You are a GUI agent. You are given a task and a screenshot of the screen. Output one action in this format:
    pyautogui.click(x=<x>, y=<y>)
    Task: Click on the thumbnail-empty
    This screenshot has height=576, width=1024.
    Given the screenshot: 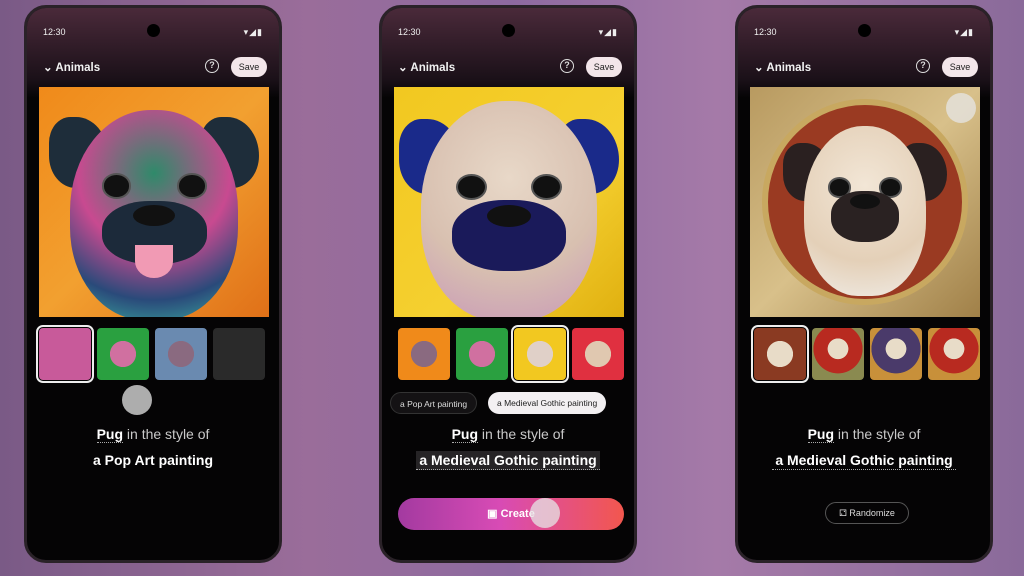 What is the action you would take?
    pyautogui.click(x=239, y=354)
    